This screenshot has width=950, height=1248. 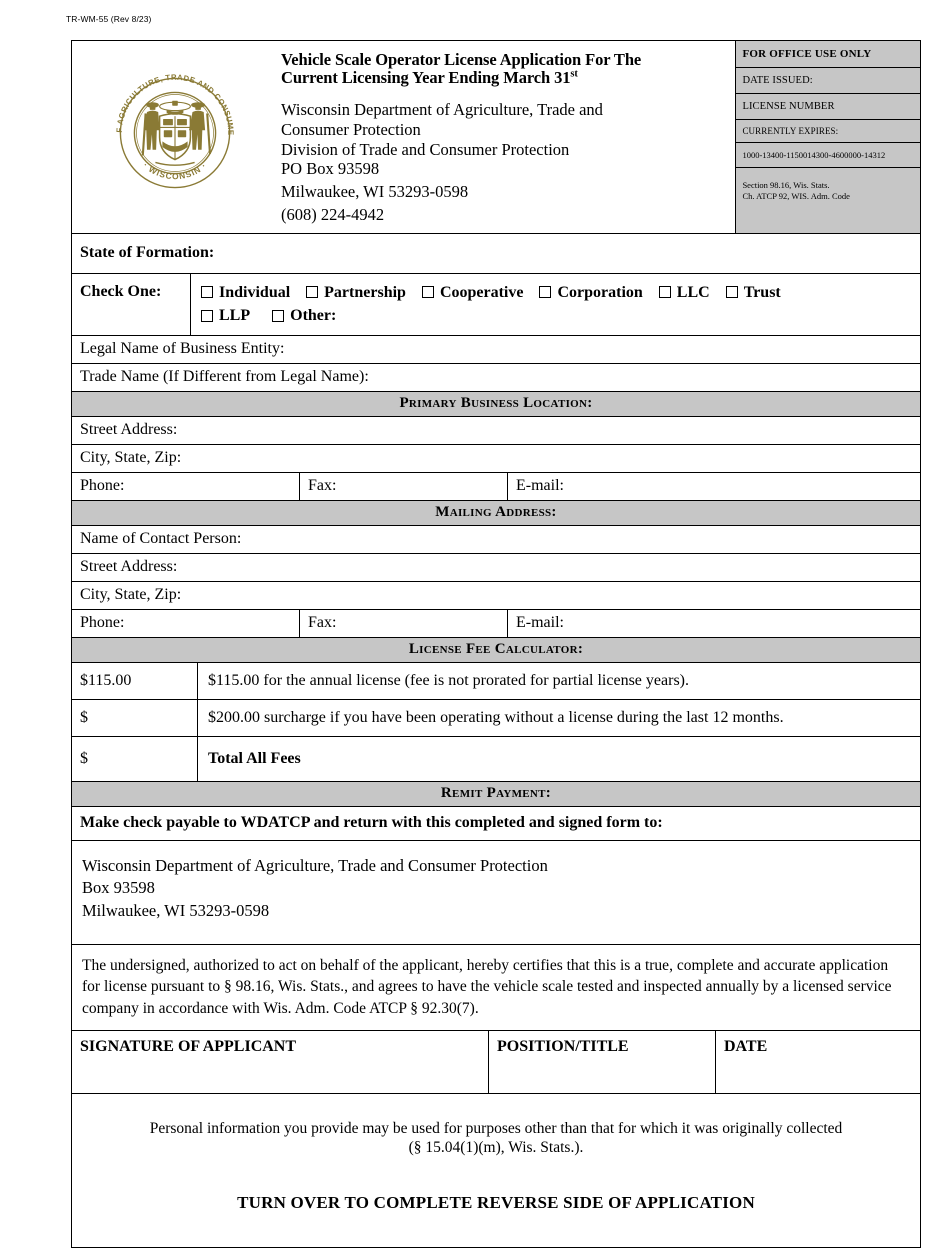 I want to click on mailing-contact-info-row: Phone: Fax: E-mail:, so click(x=496, y=624).